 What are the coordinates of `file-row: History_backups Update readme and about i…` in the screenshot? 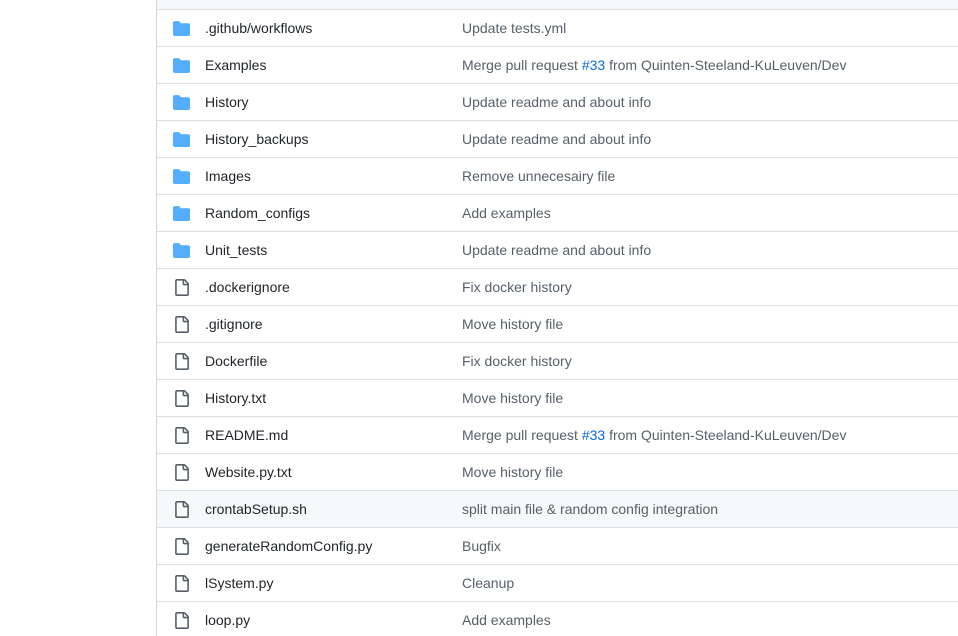 It's located at (557, 139).